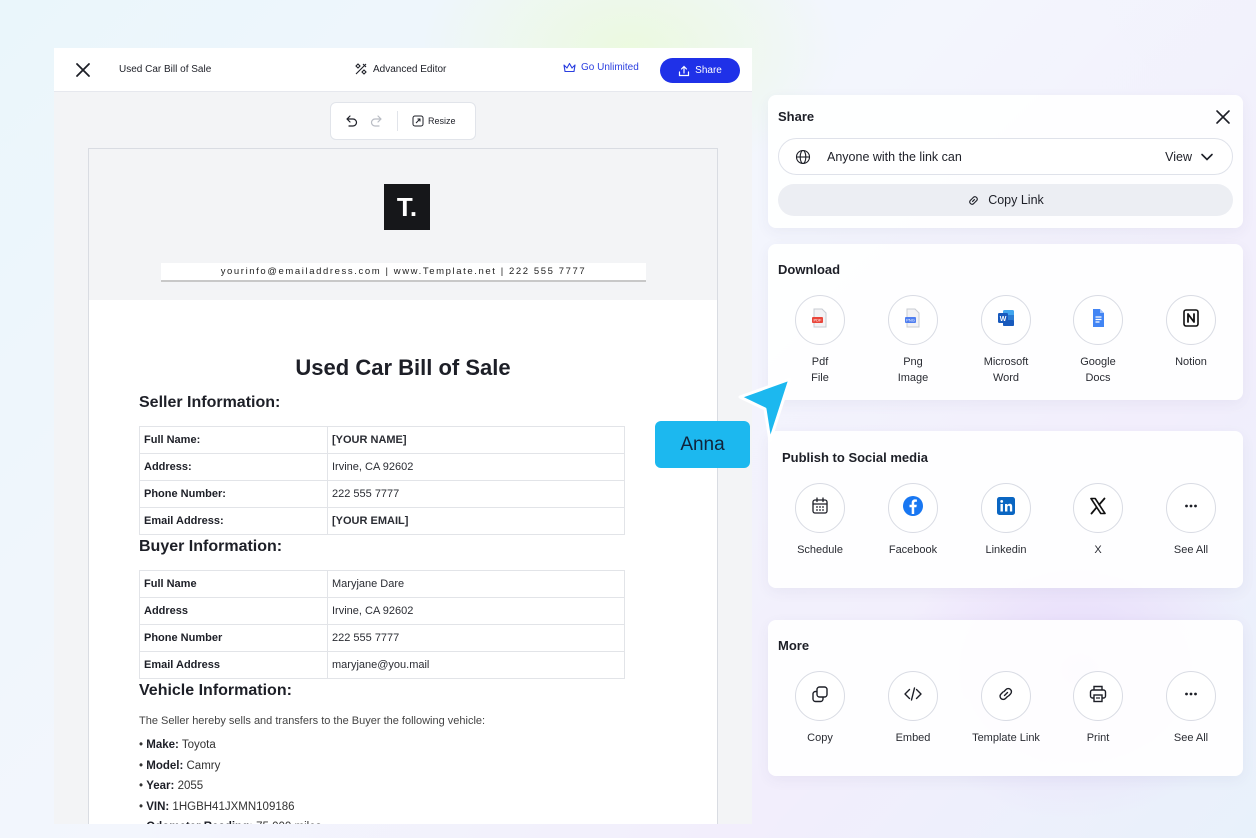  I want to click on more-options: Copy Embed Template Link Print See All, so click(1005, 721).